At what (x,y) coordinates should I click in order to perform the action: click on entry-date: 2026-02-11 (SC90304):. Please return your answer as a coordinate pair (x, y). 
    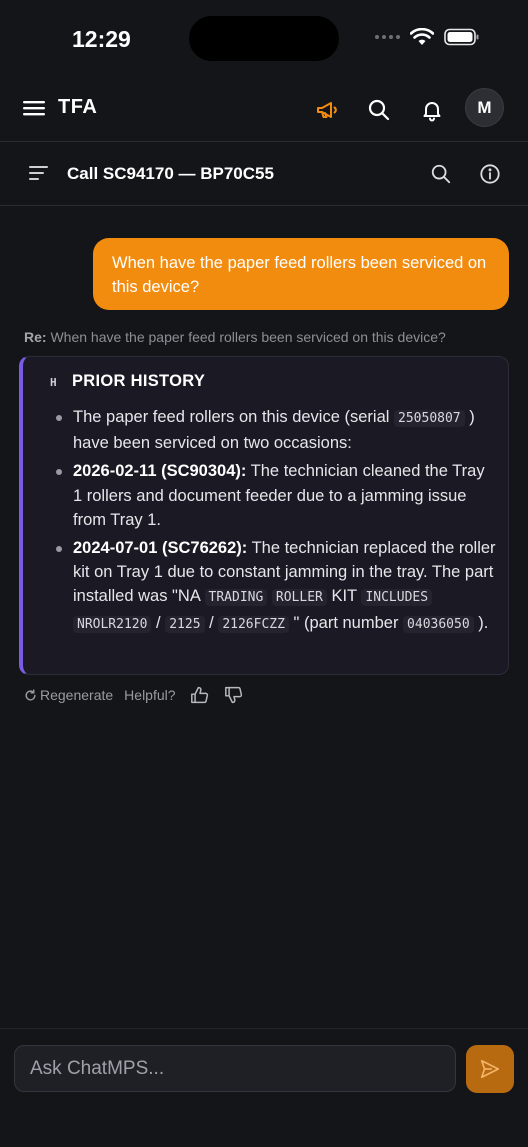
    Looking at the image, I should click on (160, 471).